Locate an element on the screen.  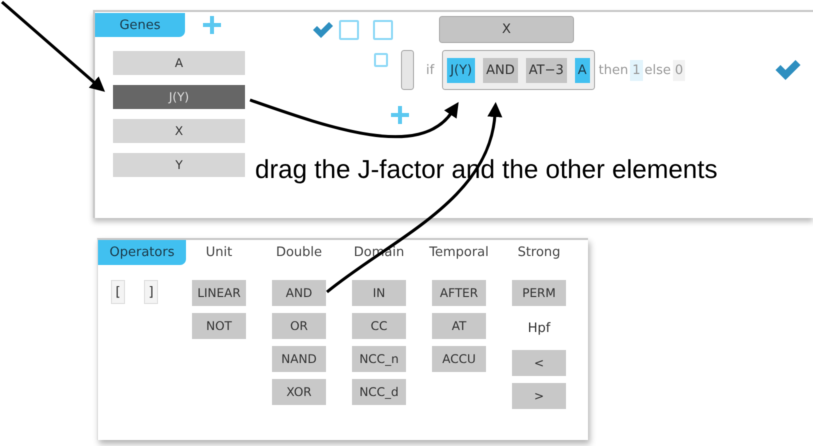
operator-button: AND is located at coordinates (299, 293).